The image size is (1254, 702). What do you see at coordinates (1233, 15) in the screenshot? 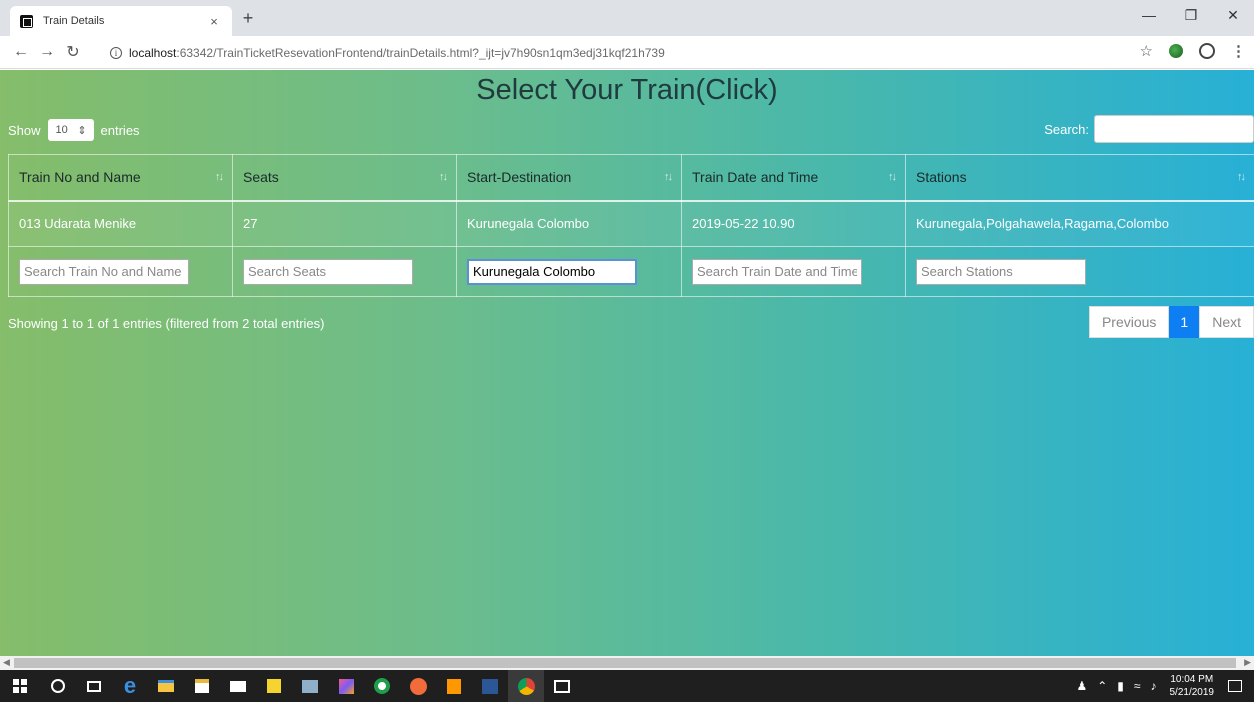
I see `close-window-icon: ✕` at bounding box center [1233, 15].